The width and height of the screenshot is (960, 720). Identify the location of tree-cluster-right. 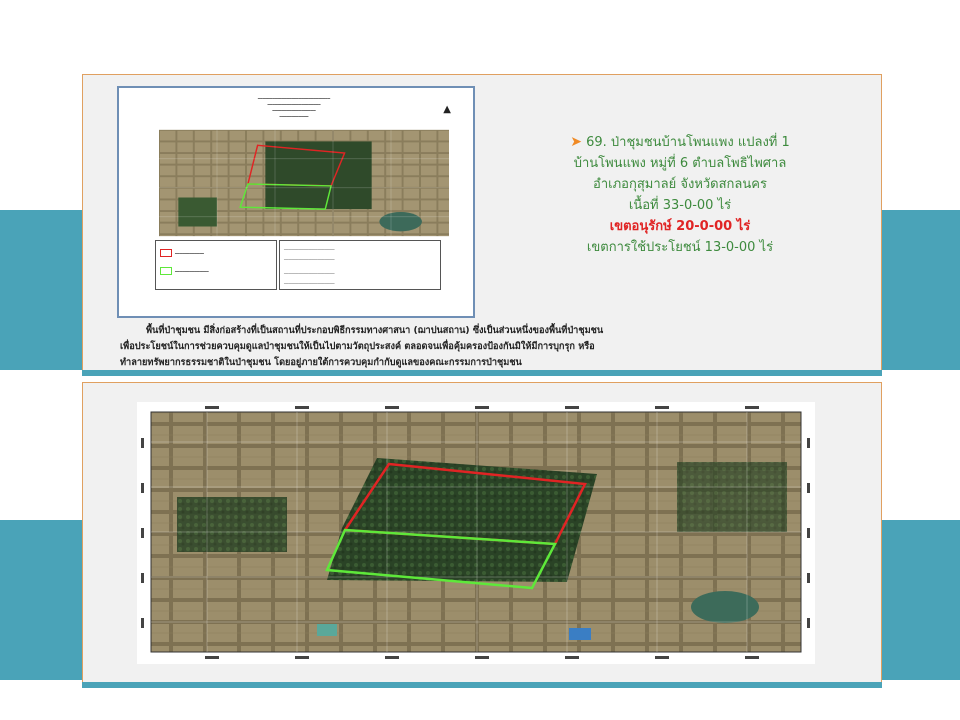
(732, 497).